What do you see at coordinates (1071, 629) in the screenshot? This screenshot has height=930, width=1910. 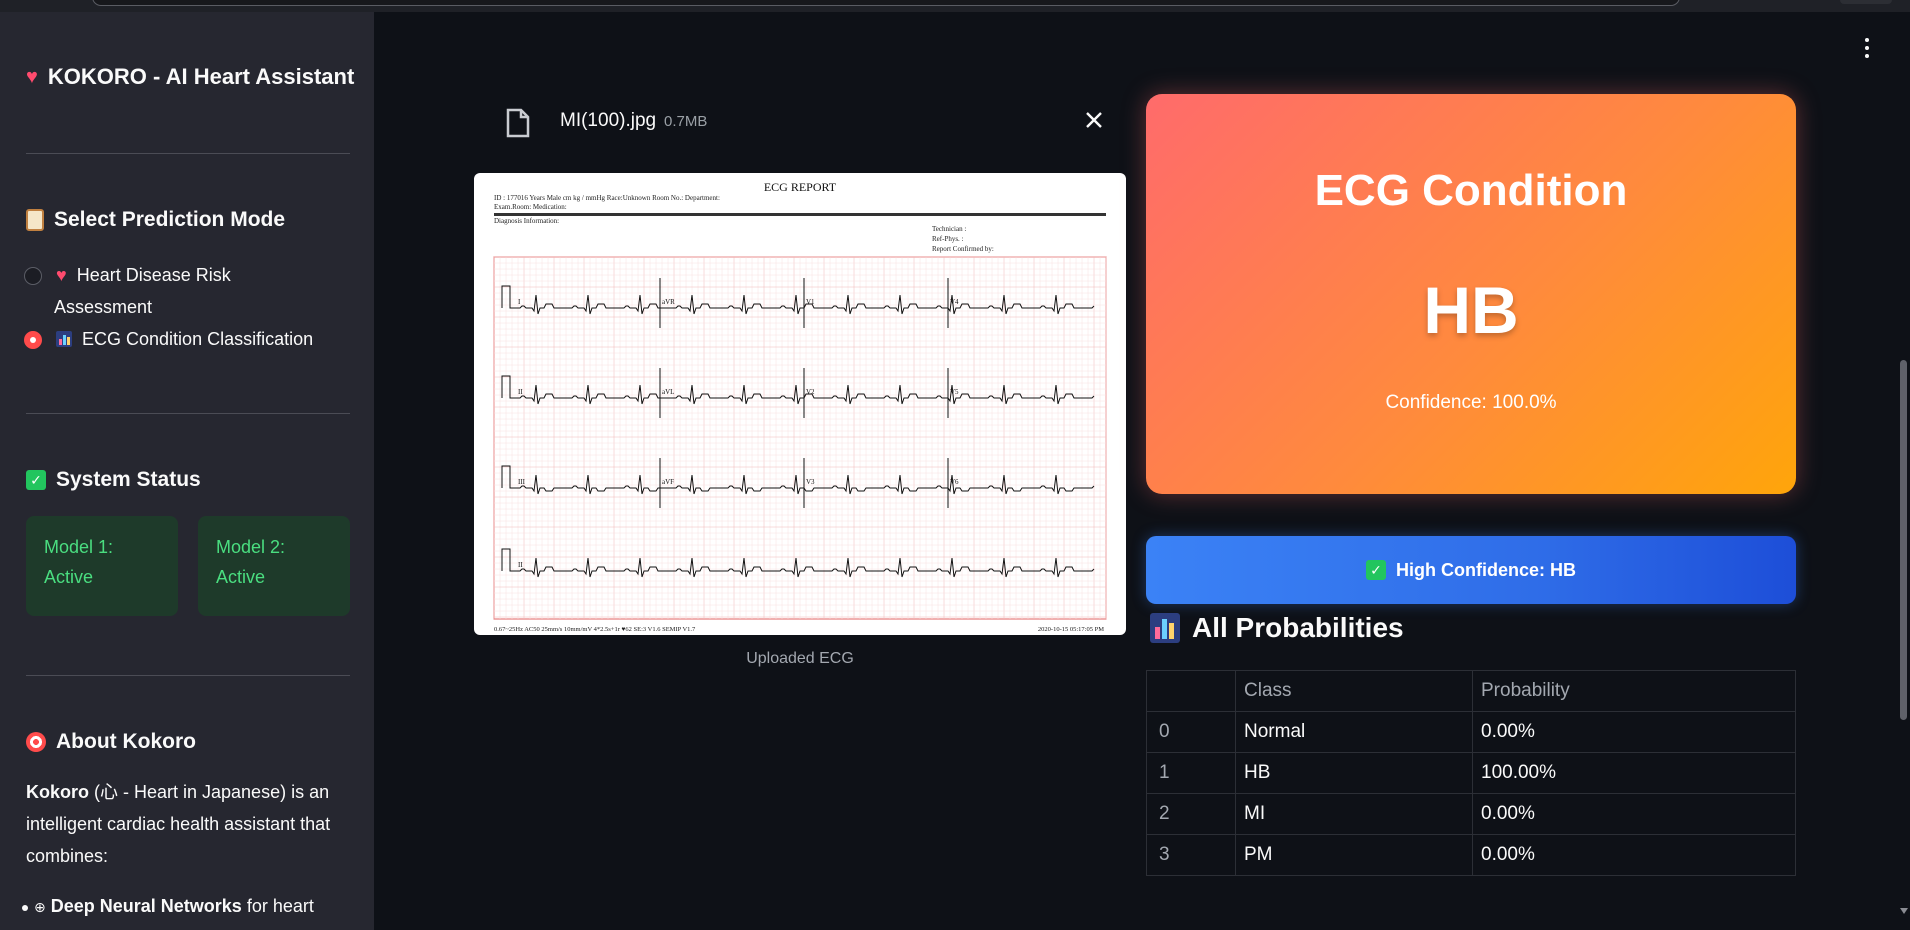 I see `ecg-footer-right: 2020-10-15 05:17:05 PM` at bounding box center [1071, 629].